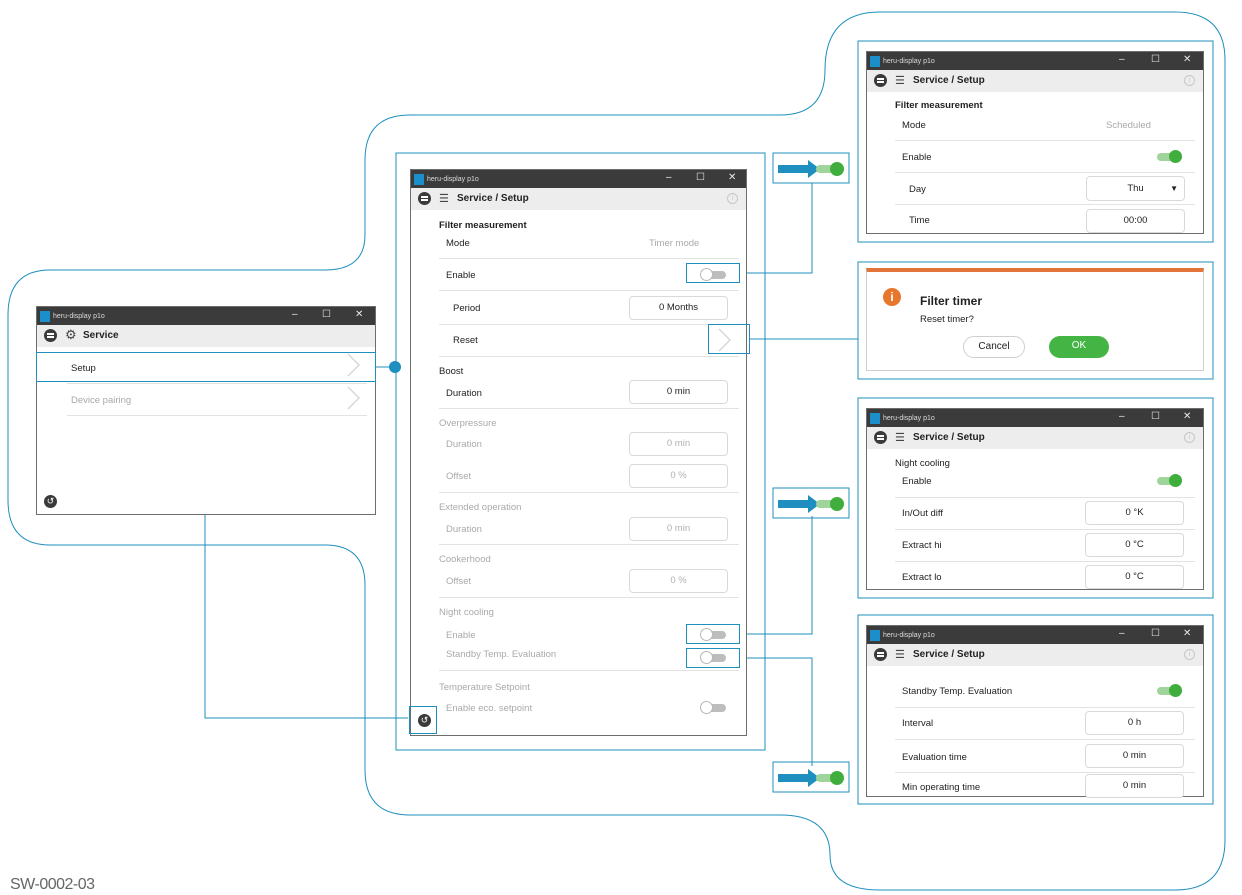  Describe the element at coordinates (423, 720) in the screenshot. I see `highlight-back` at that location.